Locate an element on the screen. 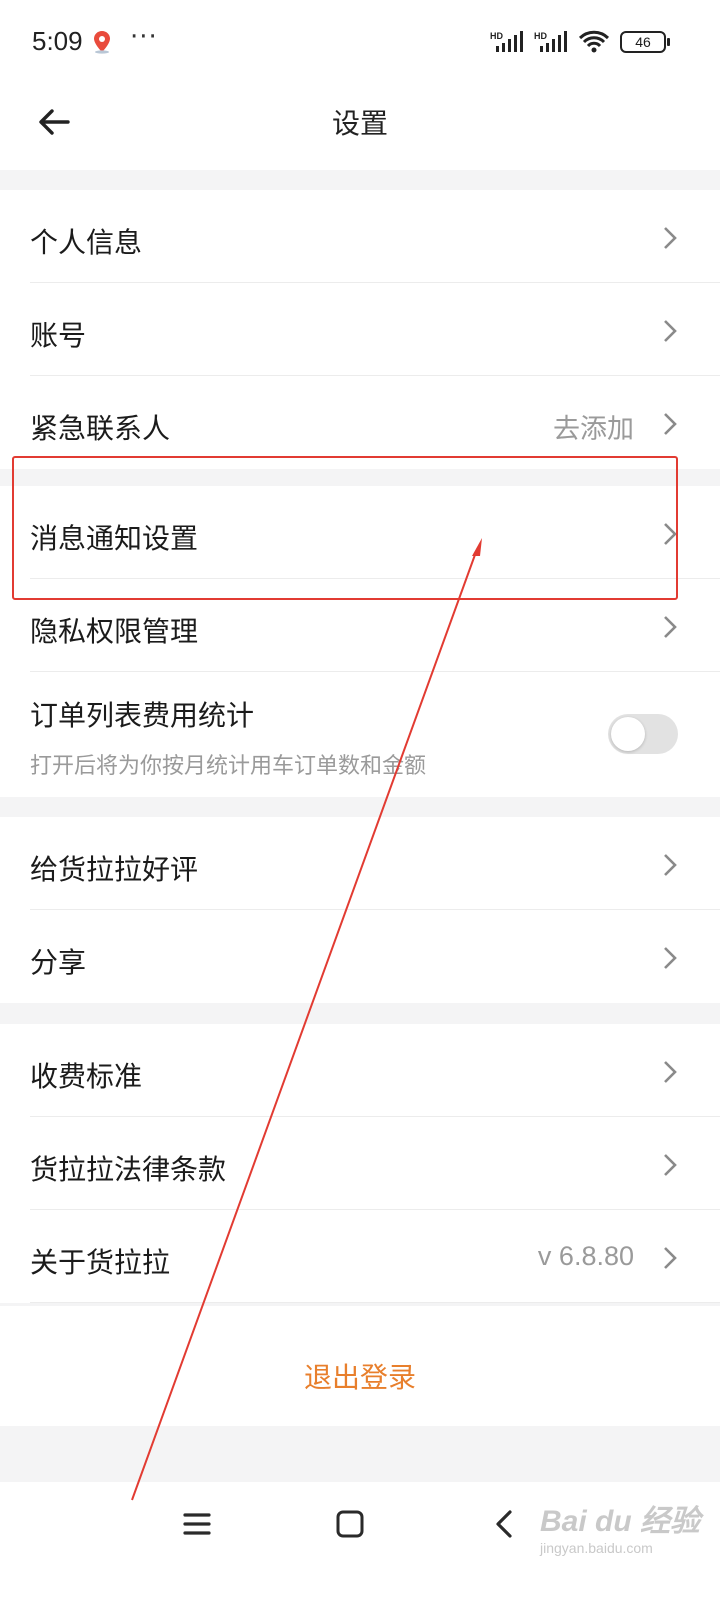 Image resolution: width=720 pixels, height=1600 pixels. settings-item-label: 账号 is located at coordinates (58, 335).